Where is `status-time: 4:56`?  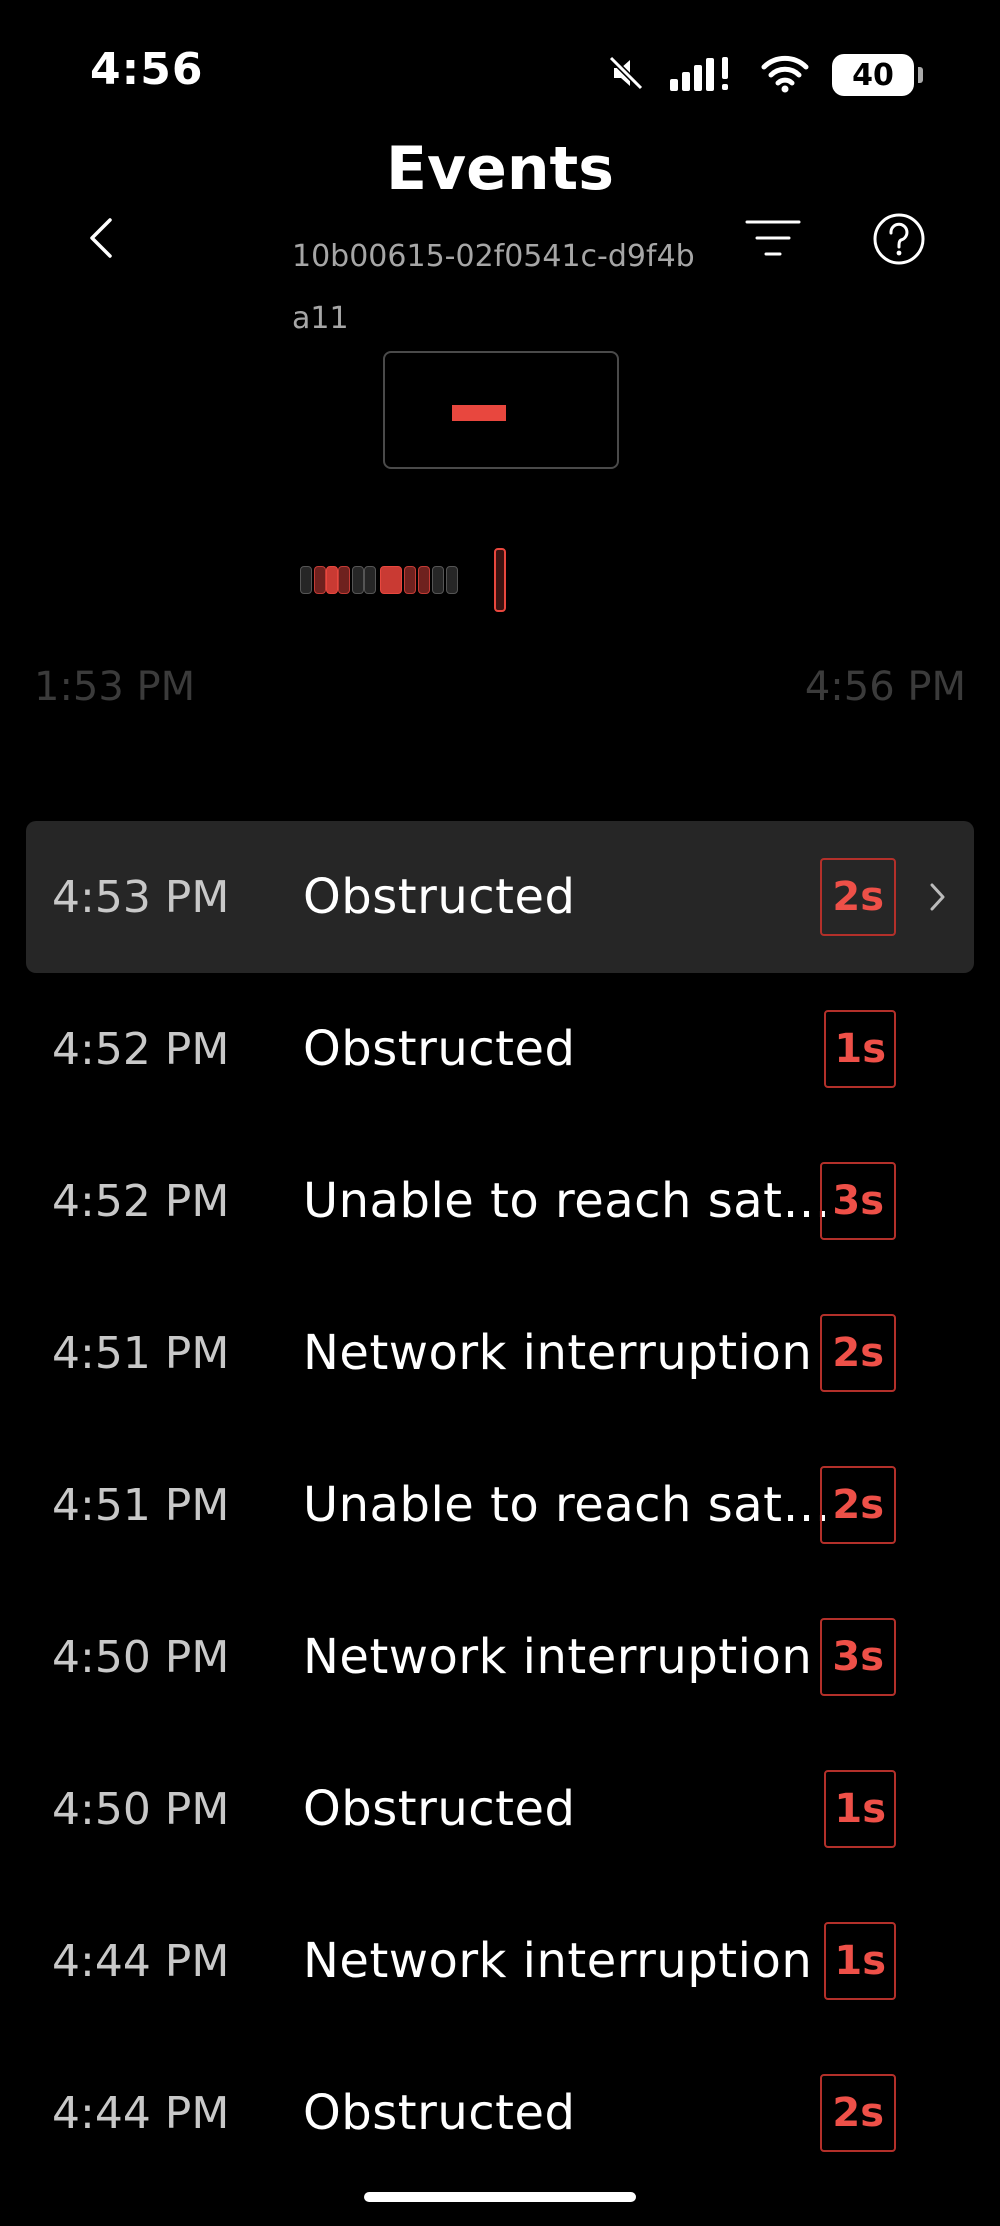 status-time: 4:56 is located at coordinates (147, 69).